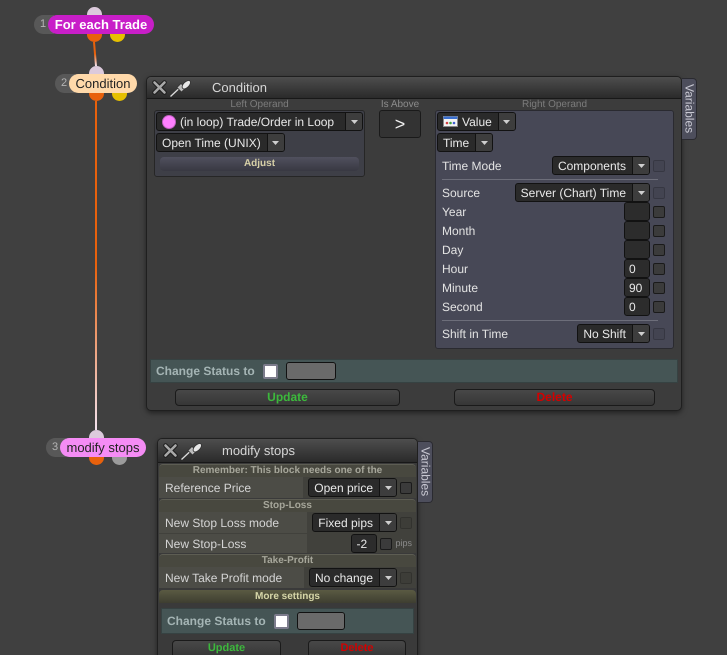  What do you see at coordinates (103, 83) in the screenshot?
I see `node-label: Condition` at bounding box center [103, 83].